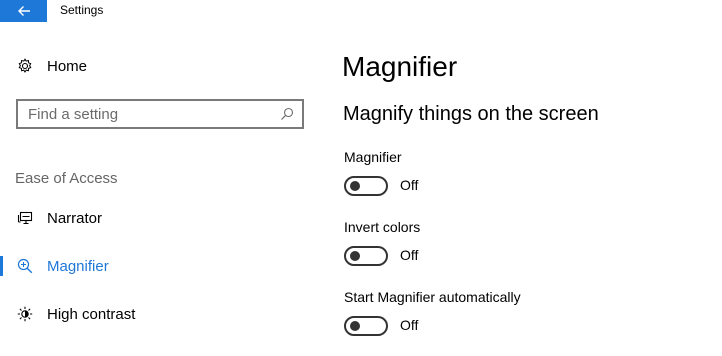 This screenshot has width=722, height=356. I want to click on setting-label: Invert colors, so click(382, 227).